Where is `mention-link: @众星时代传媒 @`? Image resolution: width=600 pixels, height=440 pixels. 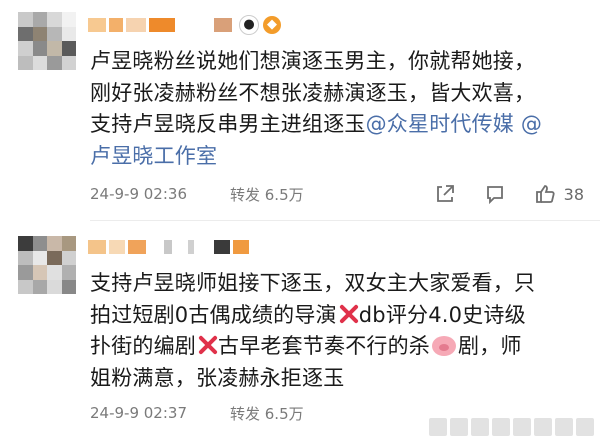 mention-link: @众星时代传媒 @ is located at coordinates (454, 124).